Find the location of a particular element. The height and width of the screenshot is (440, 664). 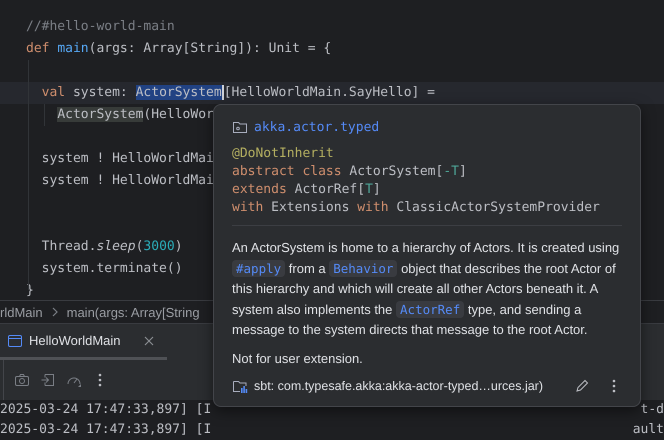

pencil-icon is located at coordinates (582, 386).